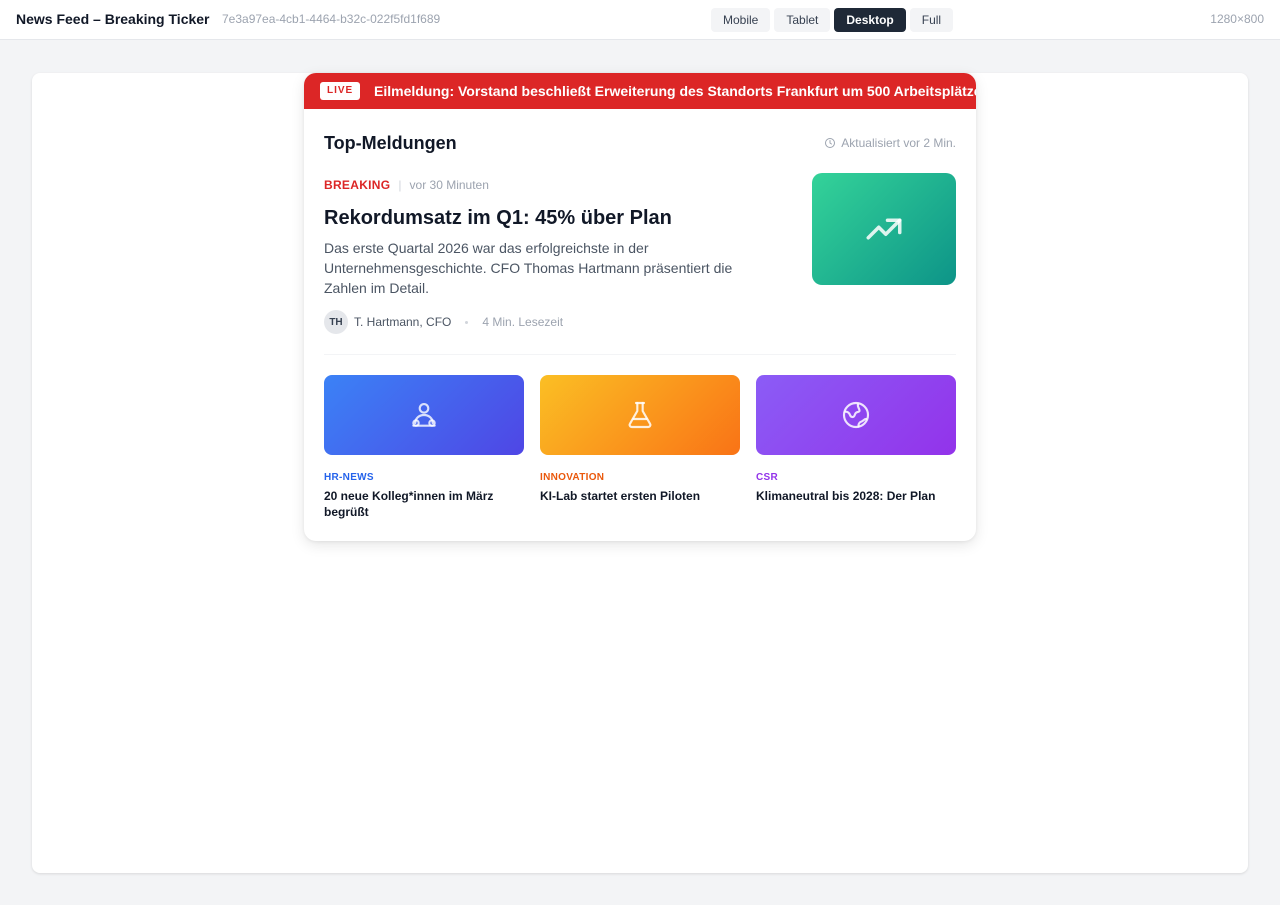  Describe the element at coordinates (113, 19) in the screenshot. I see `app-title: News Feed – Breaking Ticker` at that location.